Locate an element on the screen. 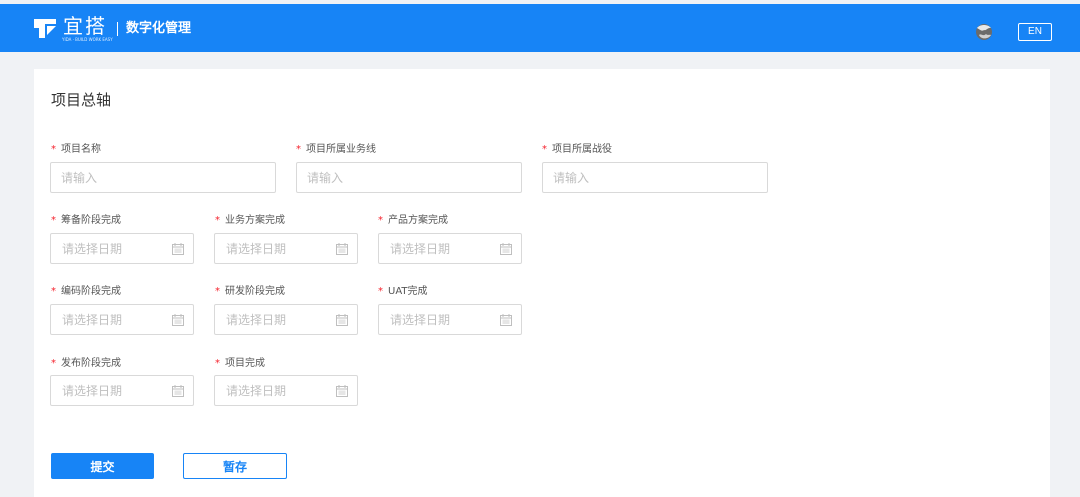 The width and height of the screenshot is (1080, 497). biz-plan-date-picker: 请选择日期 is located at coordinates (286, 248).